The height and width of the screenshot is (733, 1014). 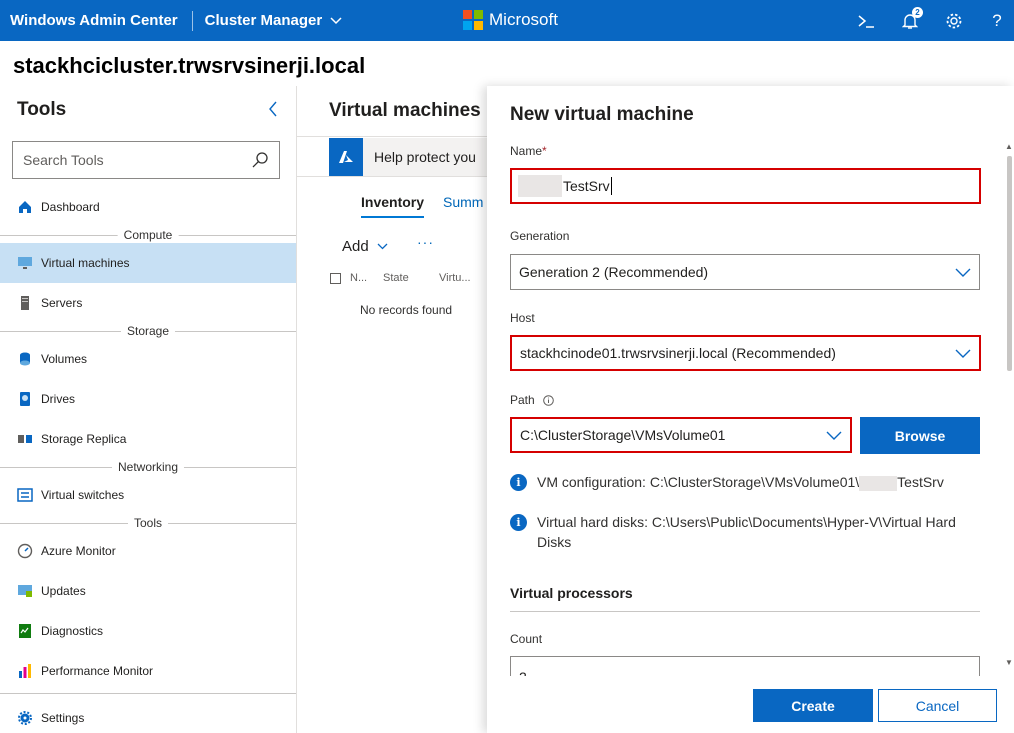 I want to click on app-title: Windows Admin Center, so click(x=89, y=20).